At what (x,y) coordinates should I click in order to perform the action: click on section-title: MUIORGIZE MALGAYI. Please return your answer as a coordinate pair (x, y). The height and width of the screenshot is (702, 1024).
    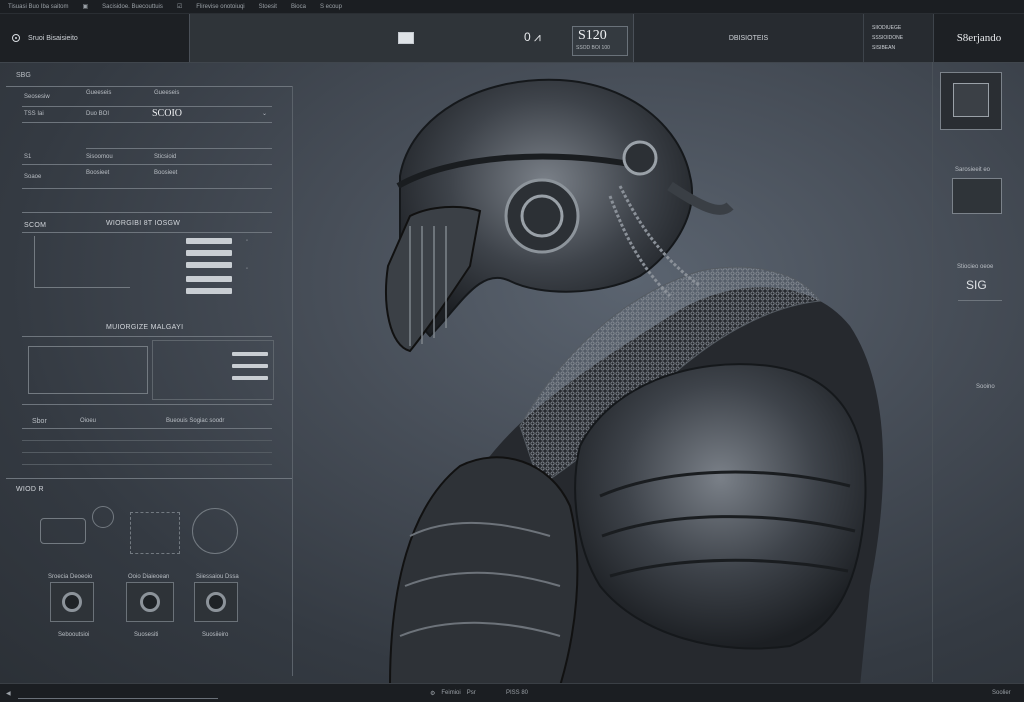
    Looking at the image, I should click on (145, 327).